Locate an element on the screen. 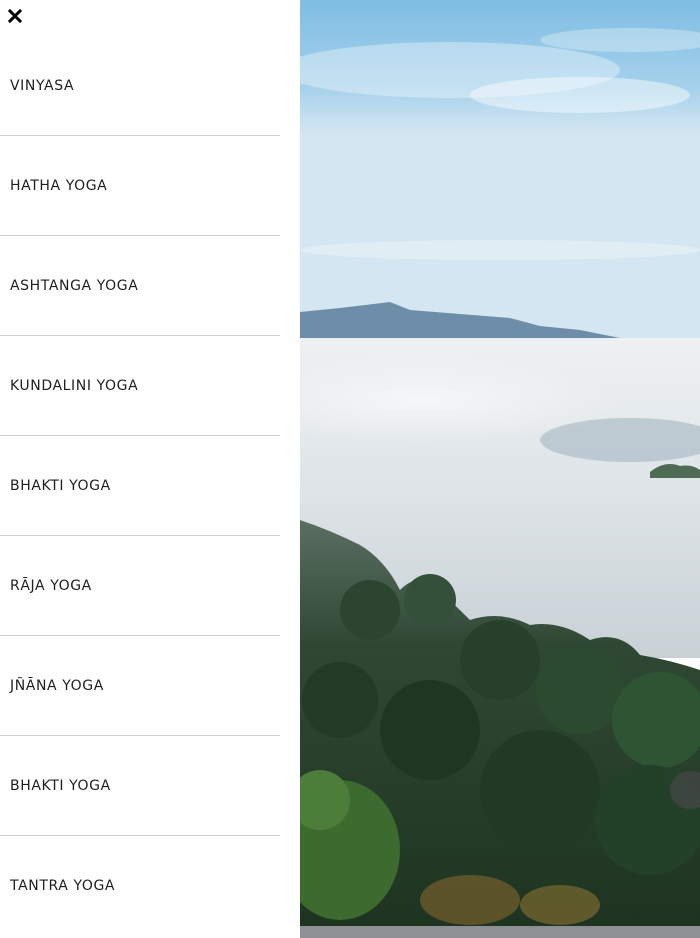 Image resolution: width=700 pixels, height=938 pixels. close-icon is located at coordinates (15, 16).